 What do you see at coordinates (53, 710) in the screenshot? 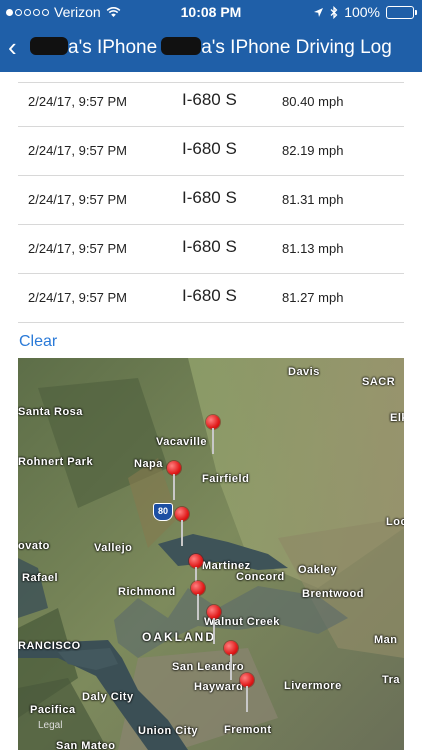
I see `city-label: Pacifica` at bounding box center [53, 710].